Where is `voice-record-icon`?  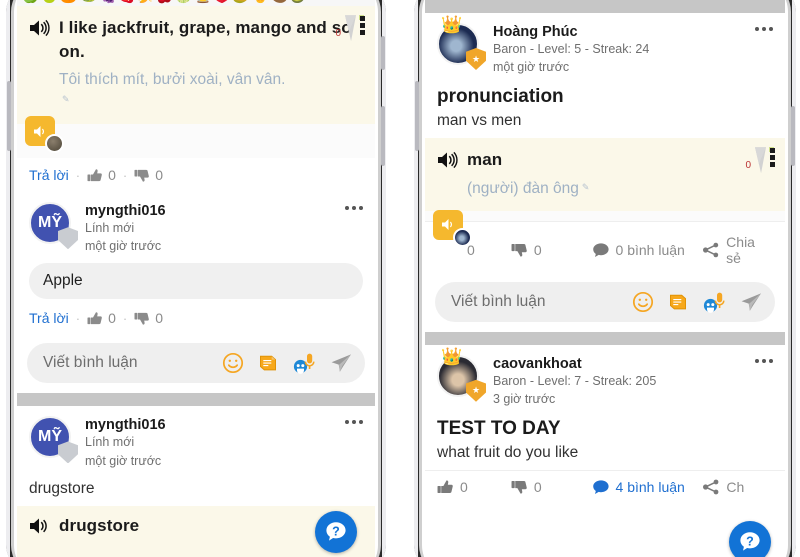 voice-record-icon is located at coordinates (304, 364).